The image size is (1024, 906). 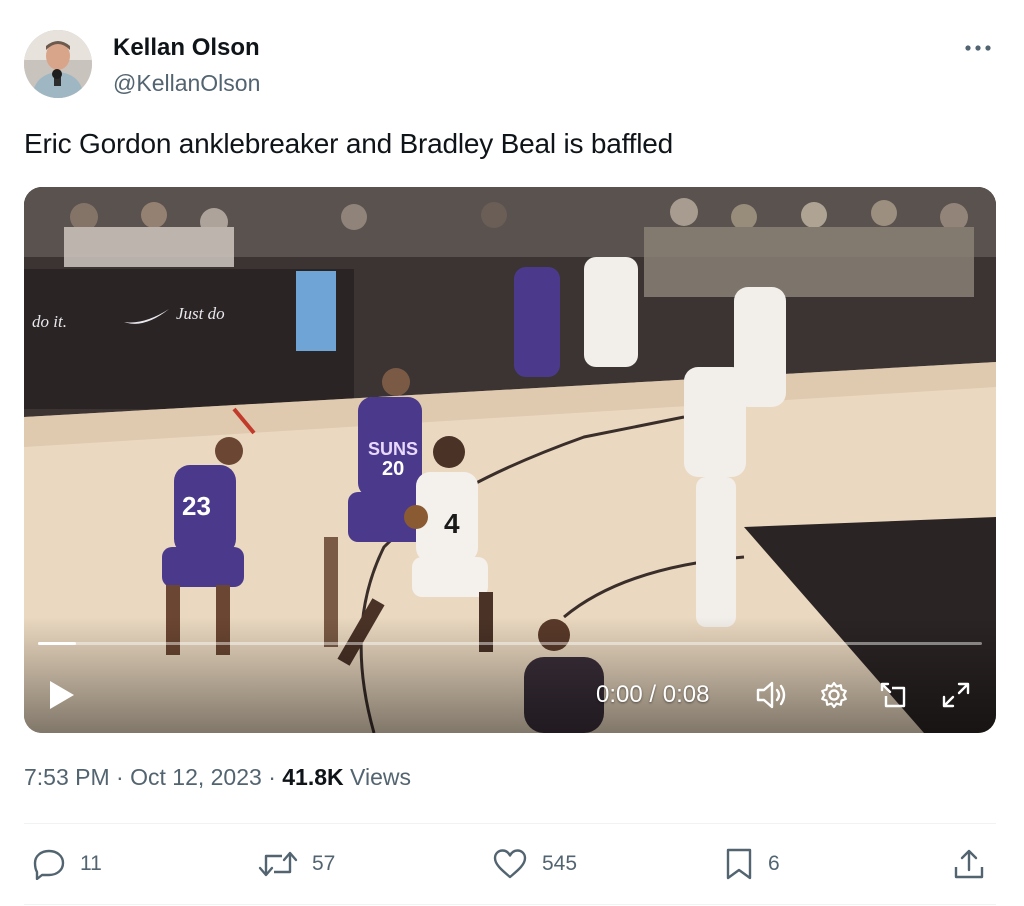 I want to click on video-progress-bar, so click(x=510, y=643).